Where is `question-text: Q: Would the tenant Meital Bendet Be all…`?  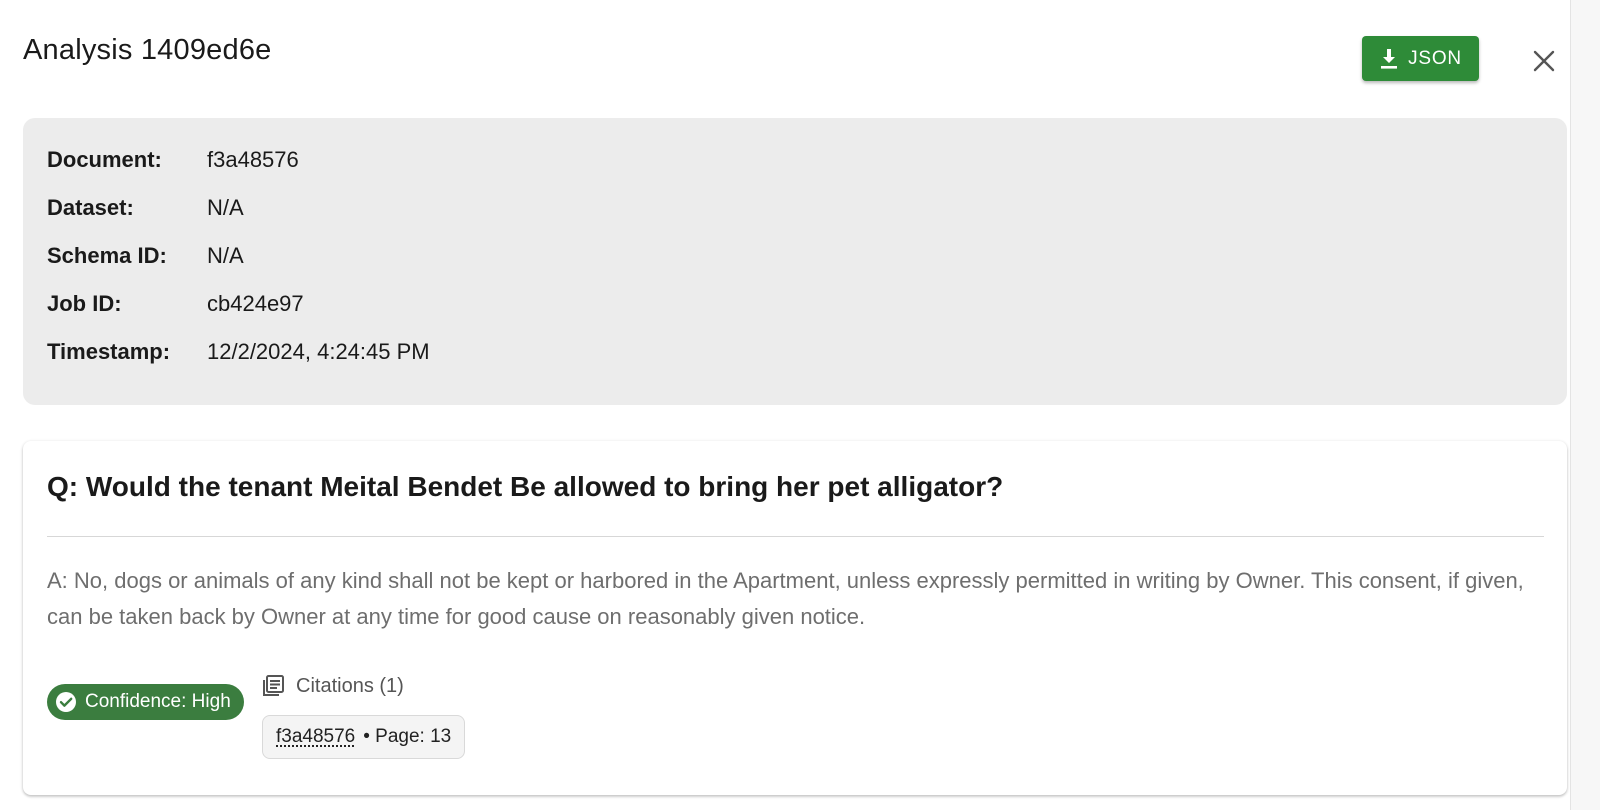 question-text: Q: Would the tenant Meital Bendet Be all… is located at coordinates (525, 486).